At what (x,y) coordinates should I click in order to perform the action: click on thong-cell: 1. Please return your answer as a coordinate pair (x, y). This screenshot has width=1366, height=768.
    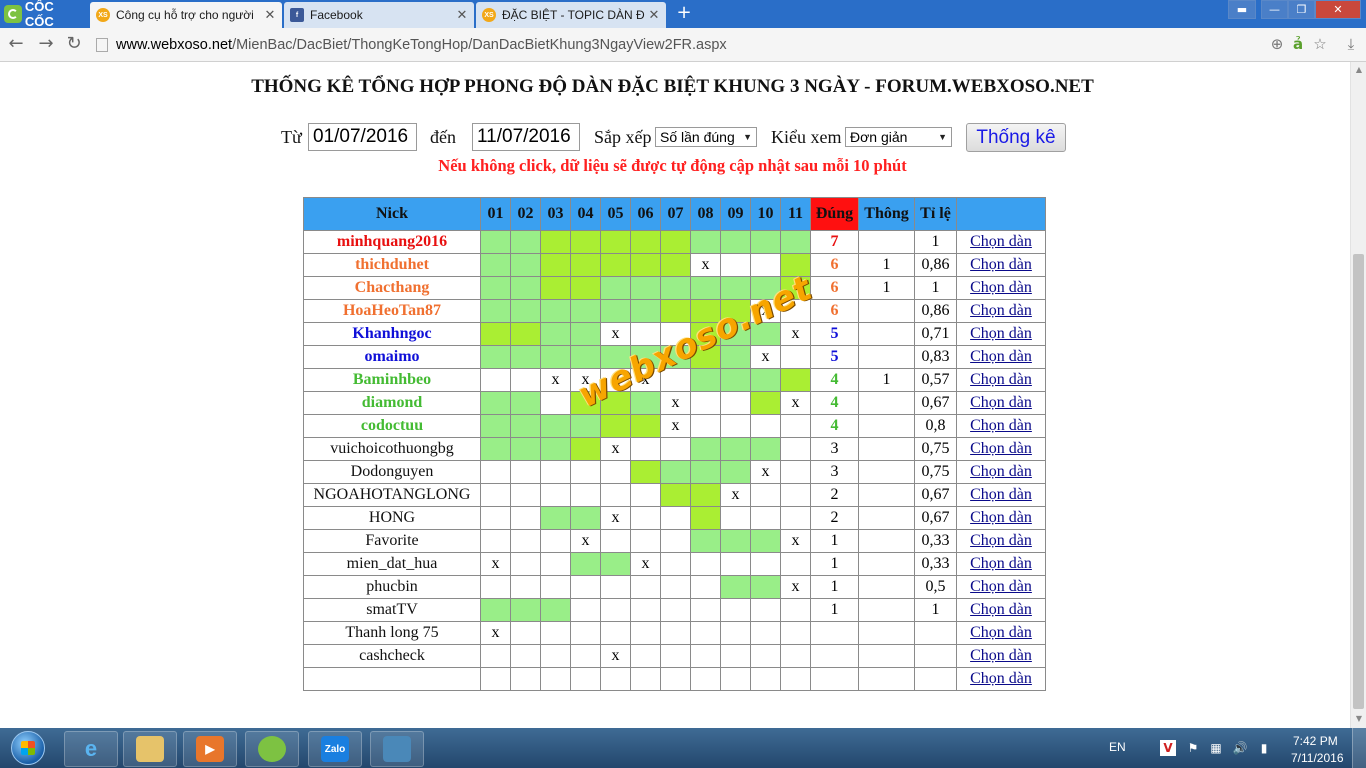
    Looking at the image, I should click on (886, 265).